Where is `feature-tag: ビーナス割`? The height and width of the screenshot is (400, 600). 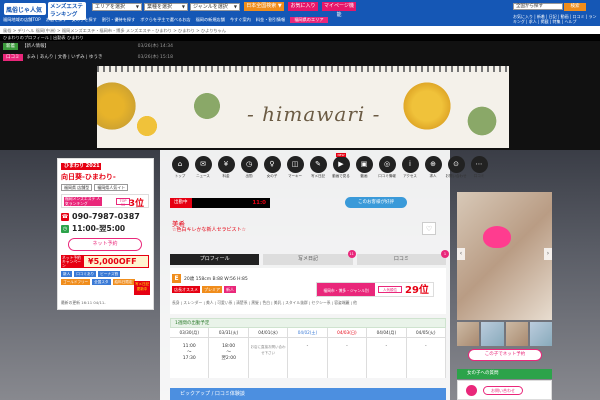 feature-tag: ビーナス割 is located at coordinates (109, 274).